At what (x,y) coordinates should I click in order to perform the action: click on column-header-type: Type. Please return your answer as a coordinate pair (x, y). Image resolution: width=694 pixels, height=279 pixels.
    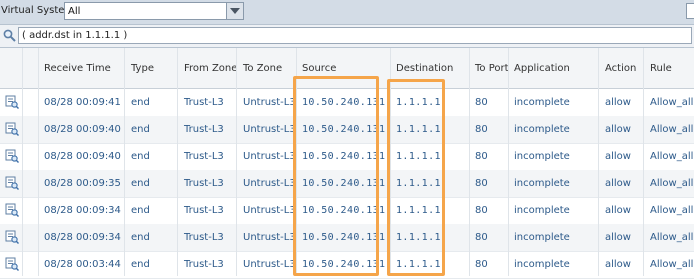
    Looking at the image, I should click on (142, 68).